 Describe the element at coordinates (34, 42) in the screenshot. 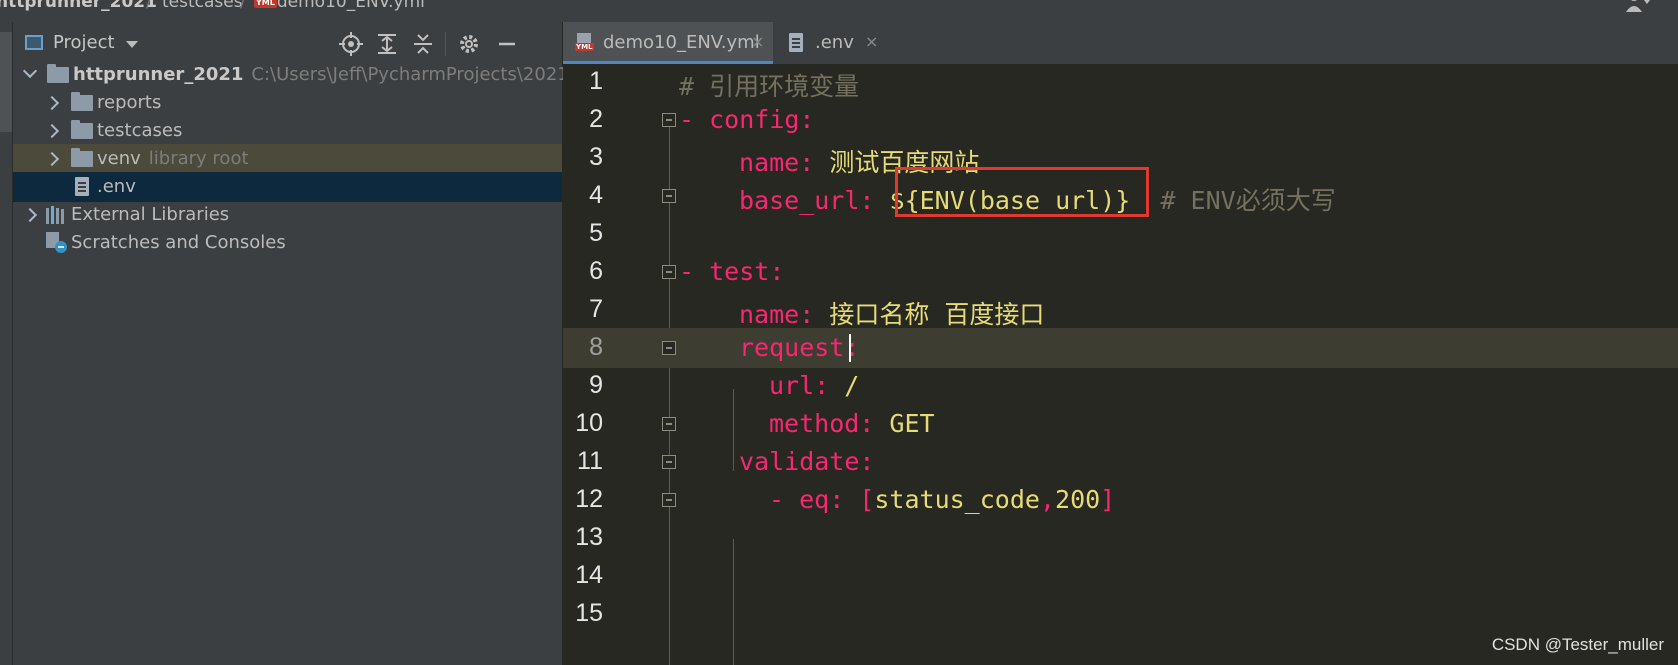

I see `project-window-icon` at that location.